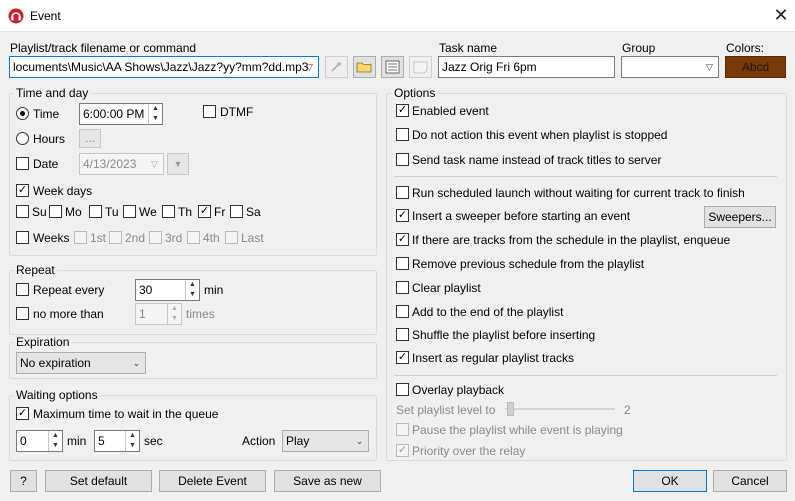  Describe the element at coordinates (23, 481) in the screenshot. I see `help-button: ?` at that location.